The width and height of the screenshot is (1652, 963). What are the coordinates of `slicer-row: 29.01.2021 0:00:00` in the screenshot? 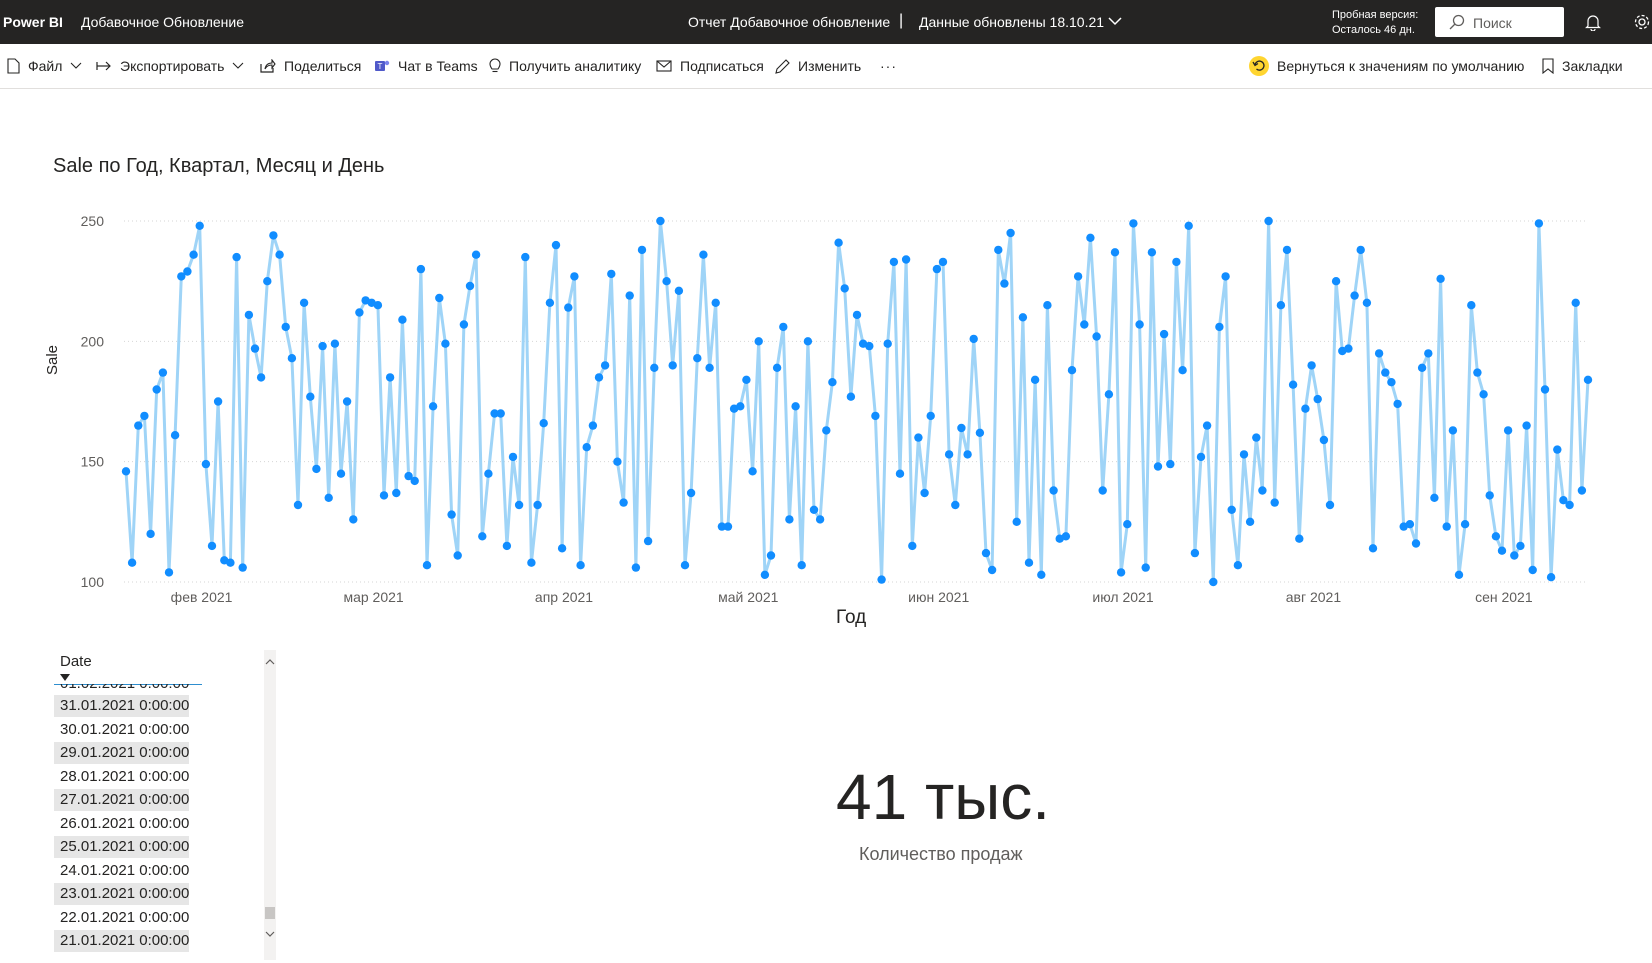 It's located at (122, 753).